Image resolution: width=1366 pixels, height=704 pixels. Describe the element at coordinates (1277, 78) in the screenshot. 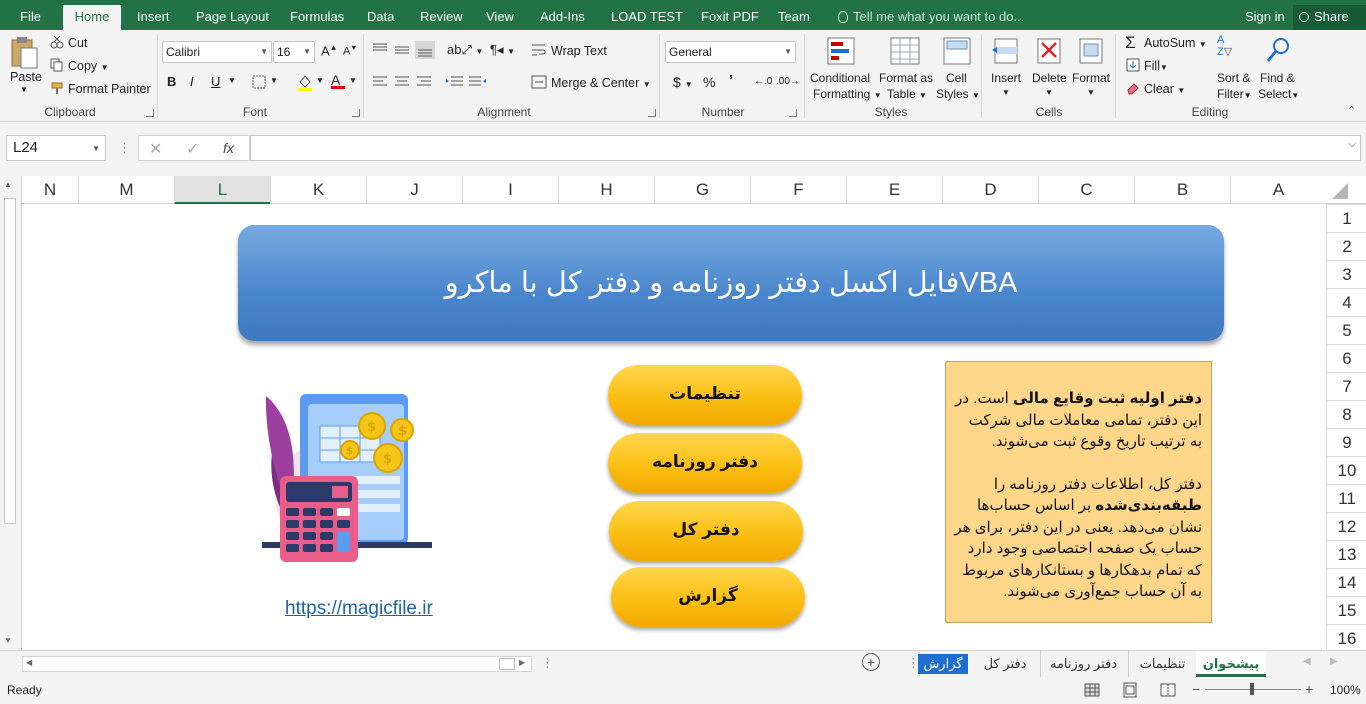

I see `find-select-button: Find &` at that location.